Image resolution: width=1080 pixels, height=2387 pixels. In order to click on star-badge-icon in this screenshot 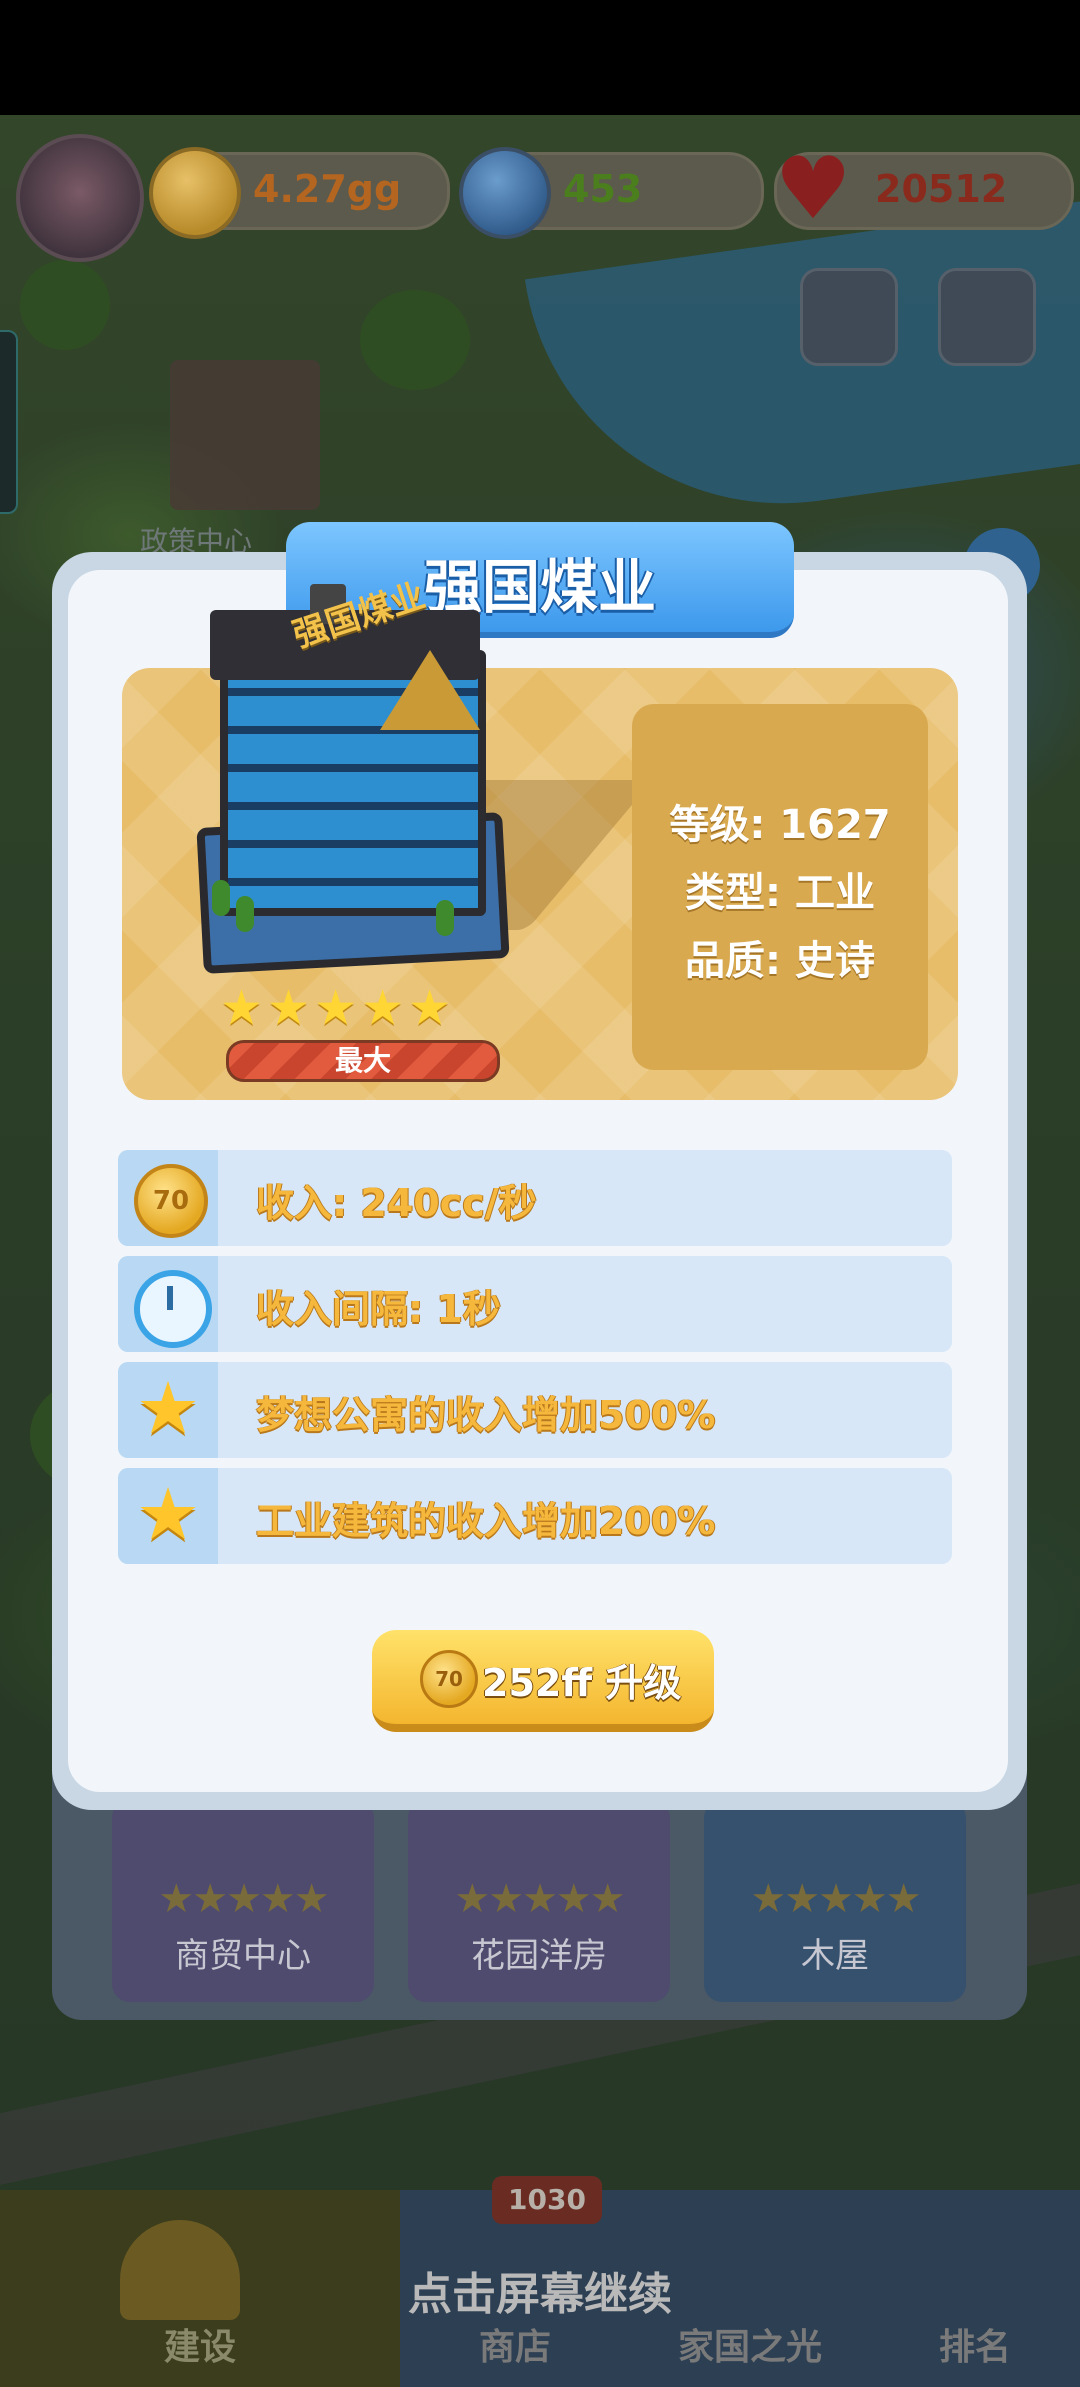, I will do `click(505, 193)`.